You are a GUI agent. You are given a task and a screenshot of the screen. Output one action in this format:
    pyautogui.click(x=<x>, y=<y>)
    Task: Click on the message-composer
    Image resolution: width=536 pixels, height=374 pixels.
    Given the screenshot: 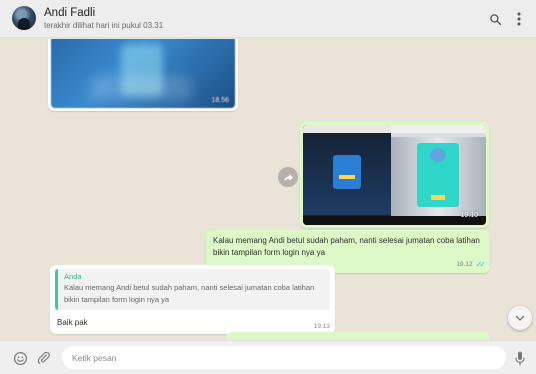 What is the action you would take?
    pyautogui.click(x=268, y=357)
    